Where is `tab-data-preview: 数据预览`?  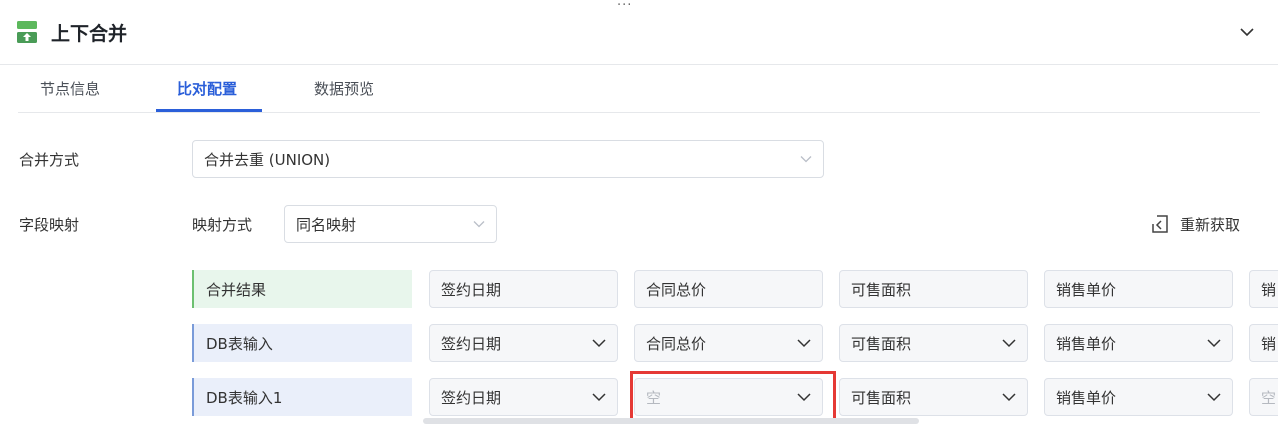 tab-data-preview: 数据预览 is located at coordinates (344, 88).